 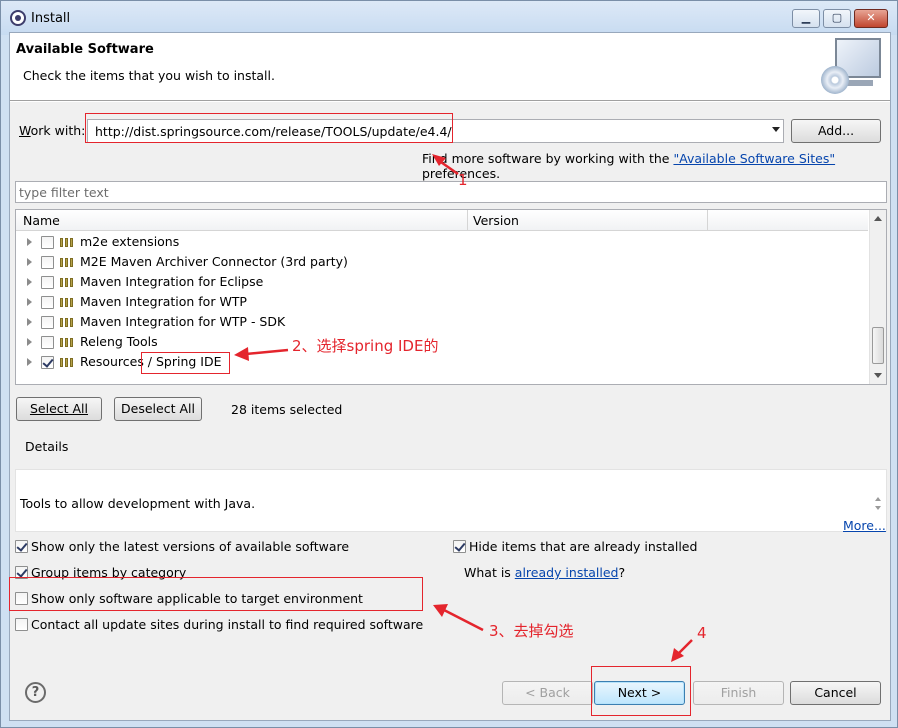 I want to click on table-row: Releng Tools, so click(x=442, y=342).